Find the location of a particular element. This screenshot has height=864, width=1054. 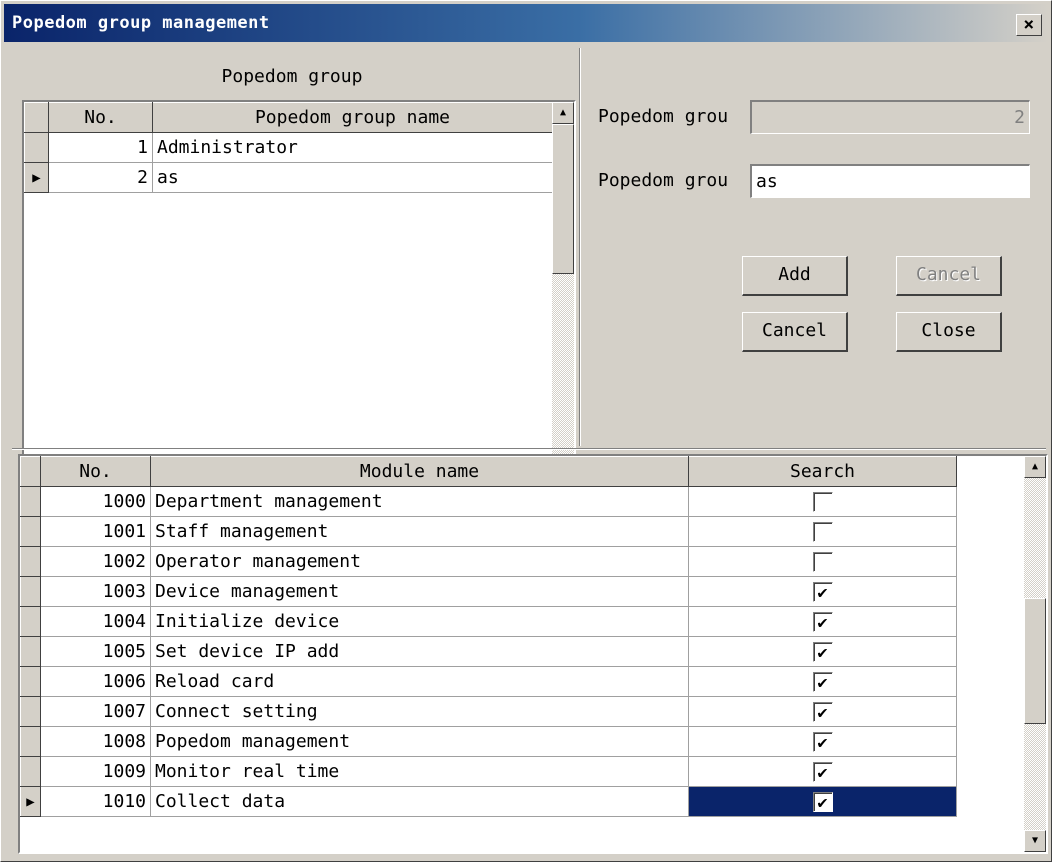

module-no-cell: 1009 is located at coordinates (95, 771).